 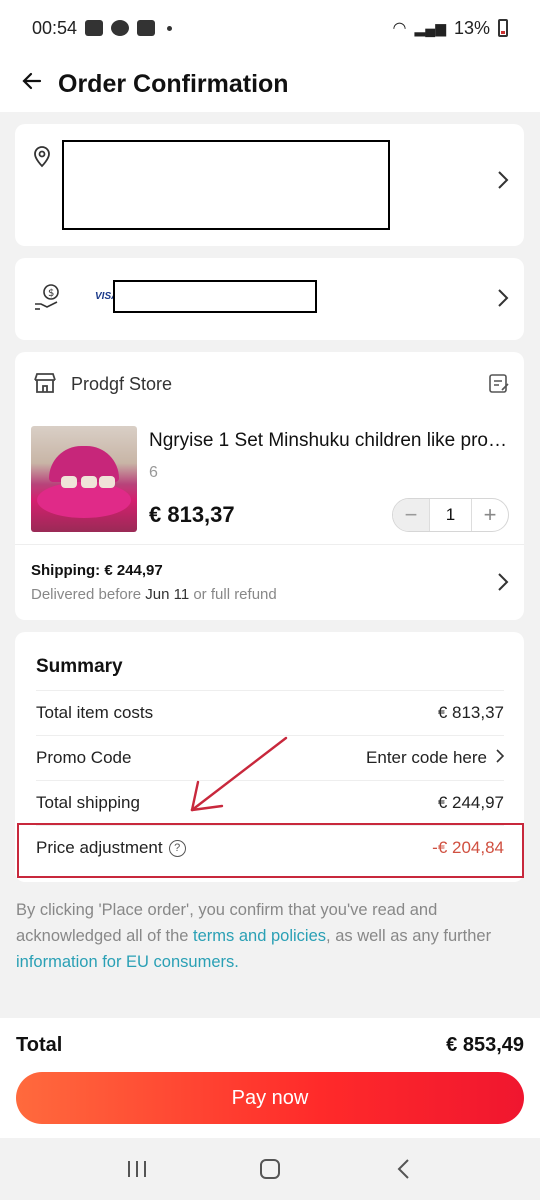 What do you see at coordinates (226, 185) in the screenshot?
I see `redacted-address` at bounding box center [226, 185].